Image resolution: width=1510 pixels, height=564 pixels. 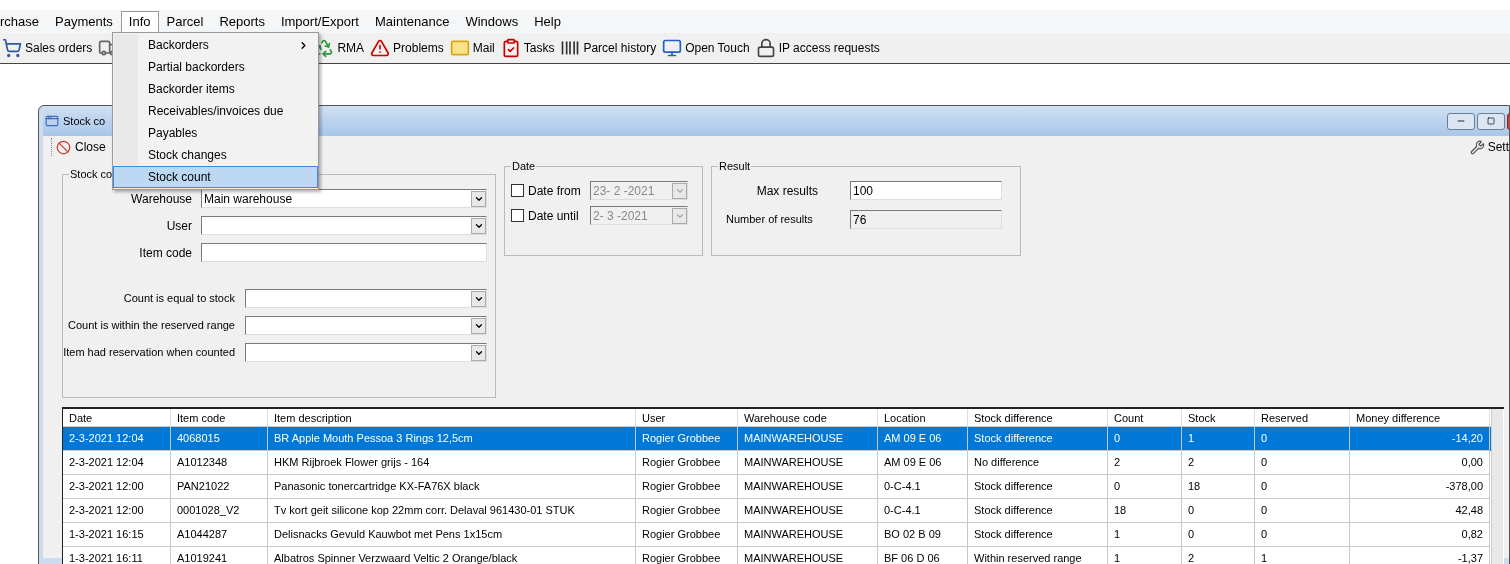 What do you see at coordinates (91, 174) in the screenshot?
I see `group-title: Stock co` at bounding box center [91, 174].